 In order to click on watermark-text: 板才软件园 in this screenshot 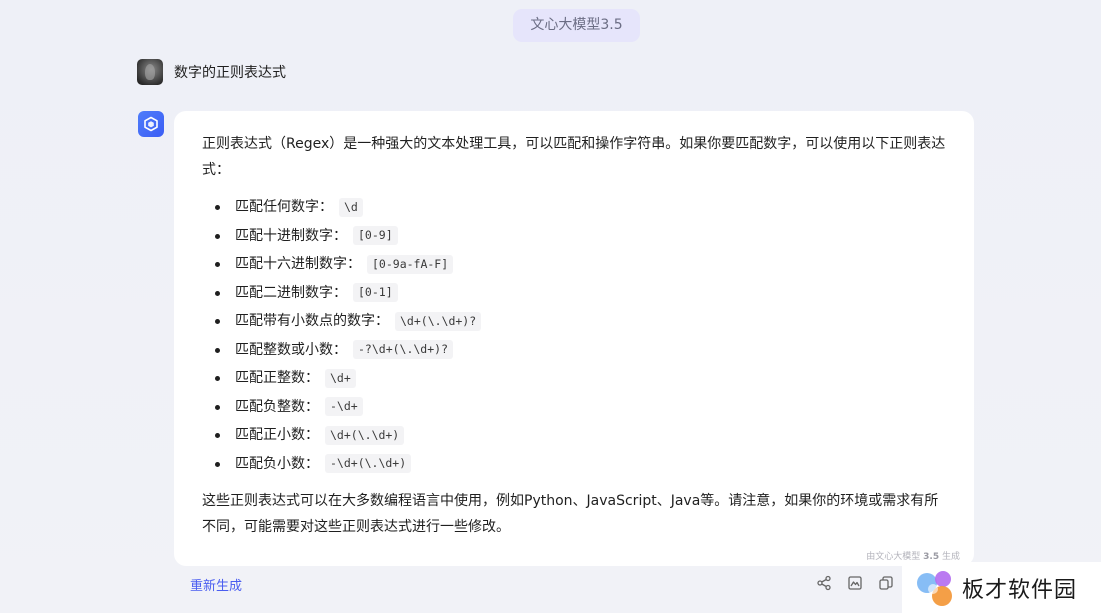, I will do `click(1020, 590)`.